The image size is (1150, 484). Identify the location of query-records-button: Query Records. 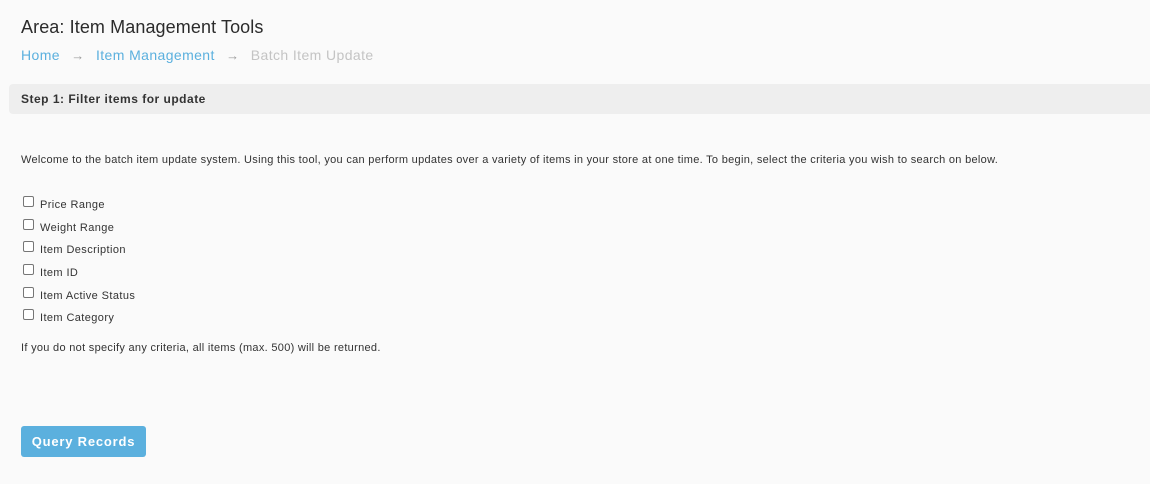
(83, 441).